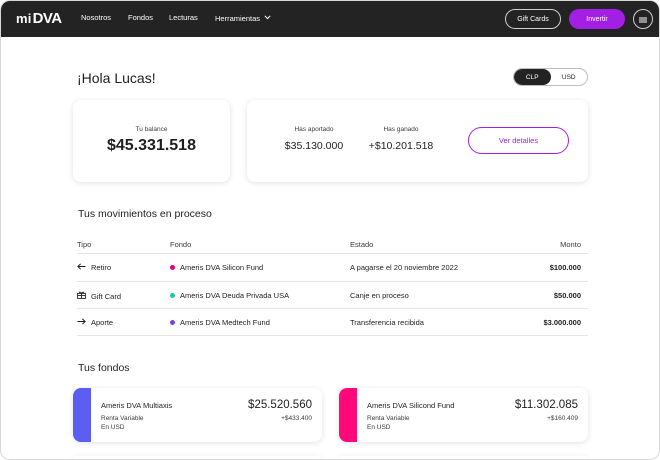  What do you see at coordinates (104, 368) in the screenshot?
I see `funds-title: Tus fondos` at bounding box center [104, 368].